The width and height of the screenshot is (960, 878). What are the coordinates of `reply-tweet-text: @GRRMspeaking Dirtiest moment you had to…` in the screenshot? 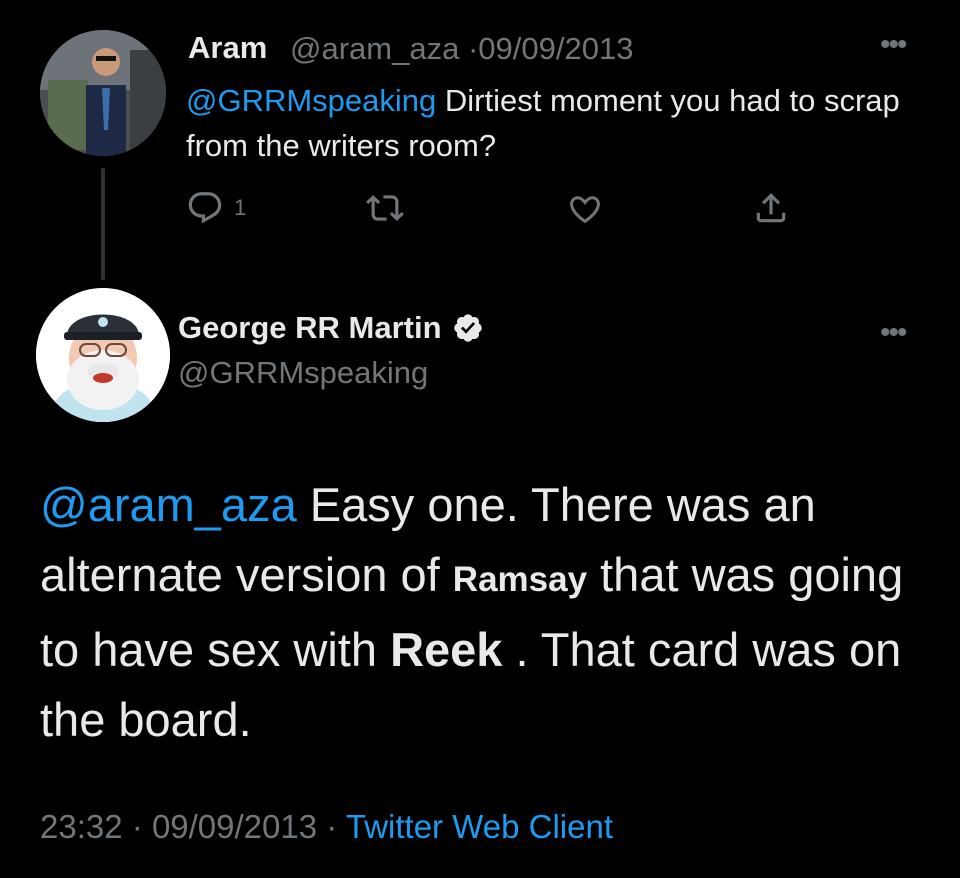 It's located at (546, 123).